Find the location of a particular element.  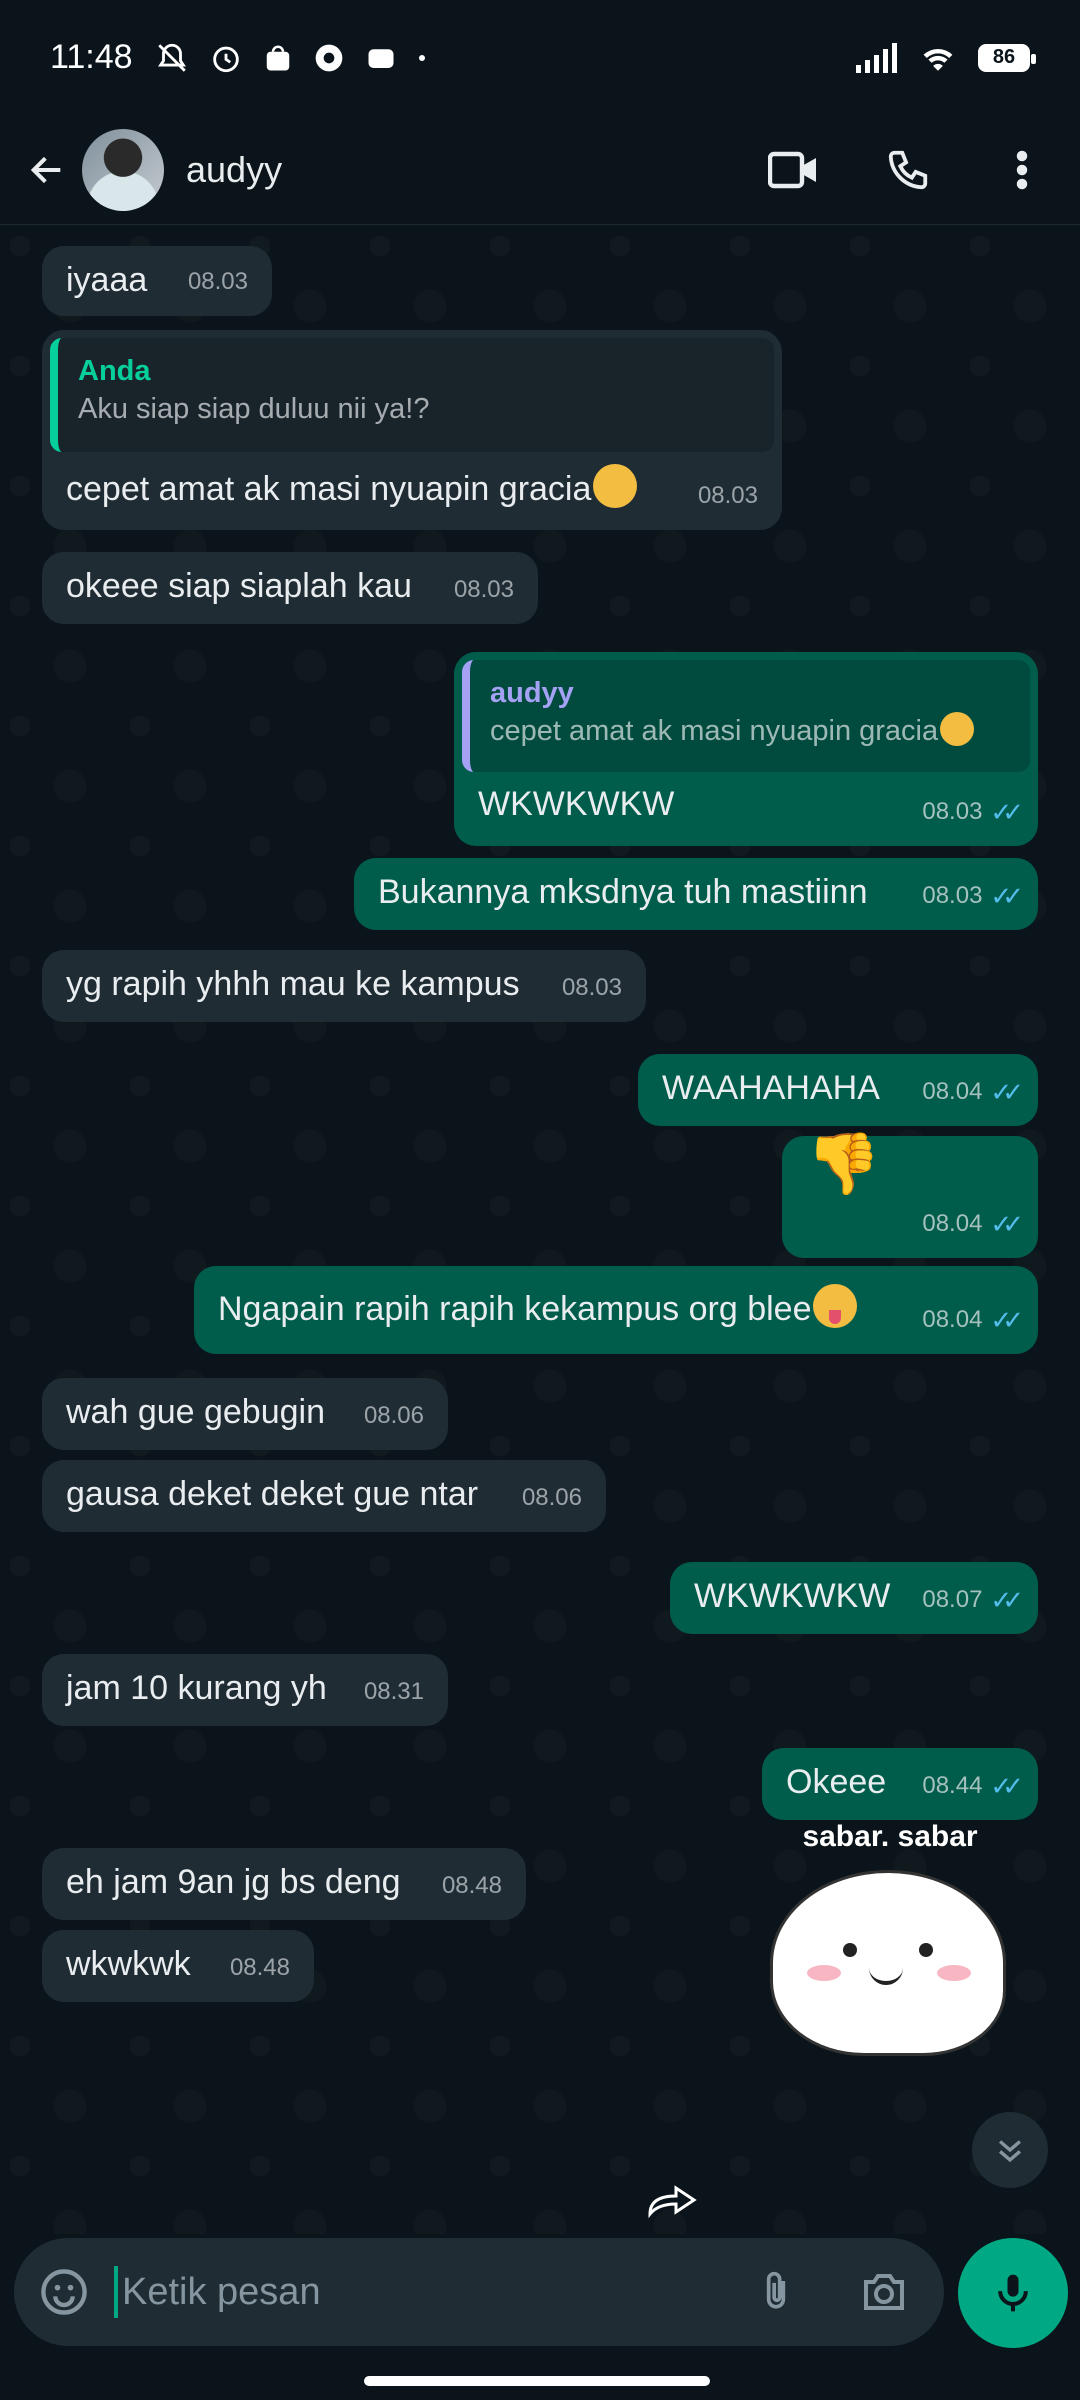

message-bubble: Bukannya mksdnya tuh mastiinn 08.03 ✓✓ is located at coordinates (696, 894).